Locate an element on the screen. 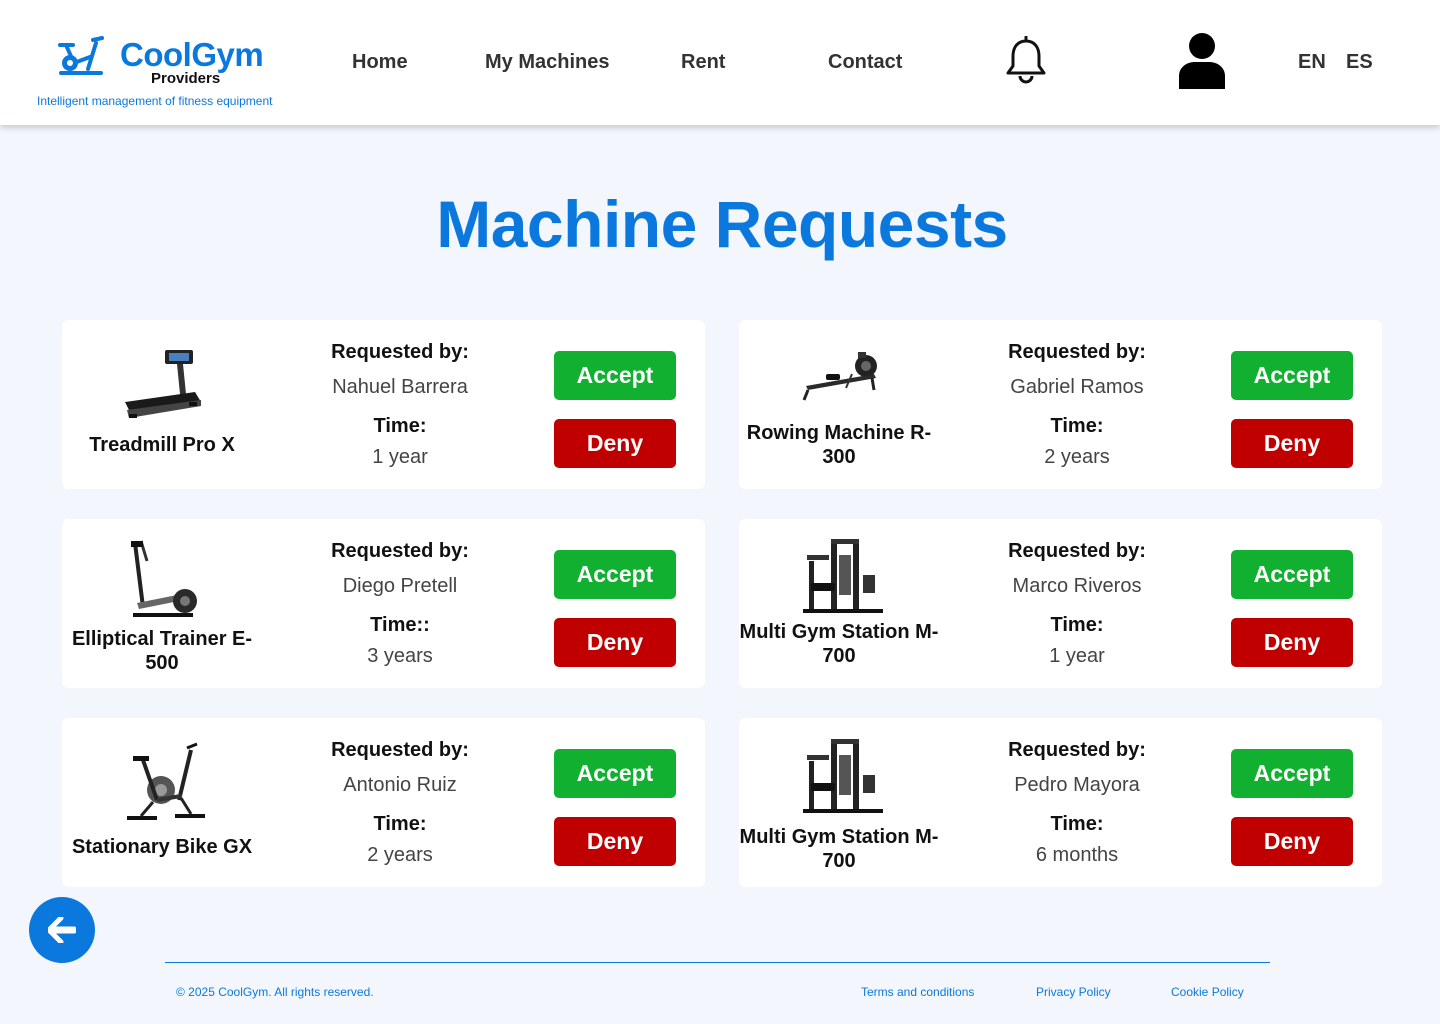 This screenshot has height=1024, width=1440. requester-name: Diego Pretell is located at coordinates (400, 586).